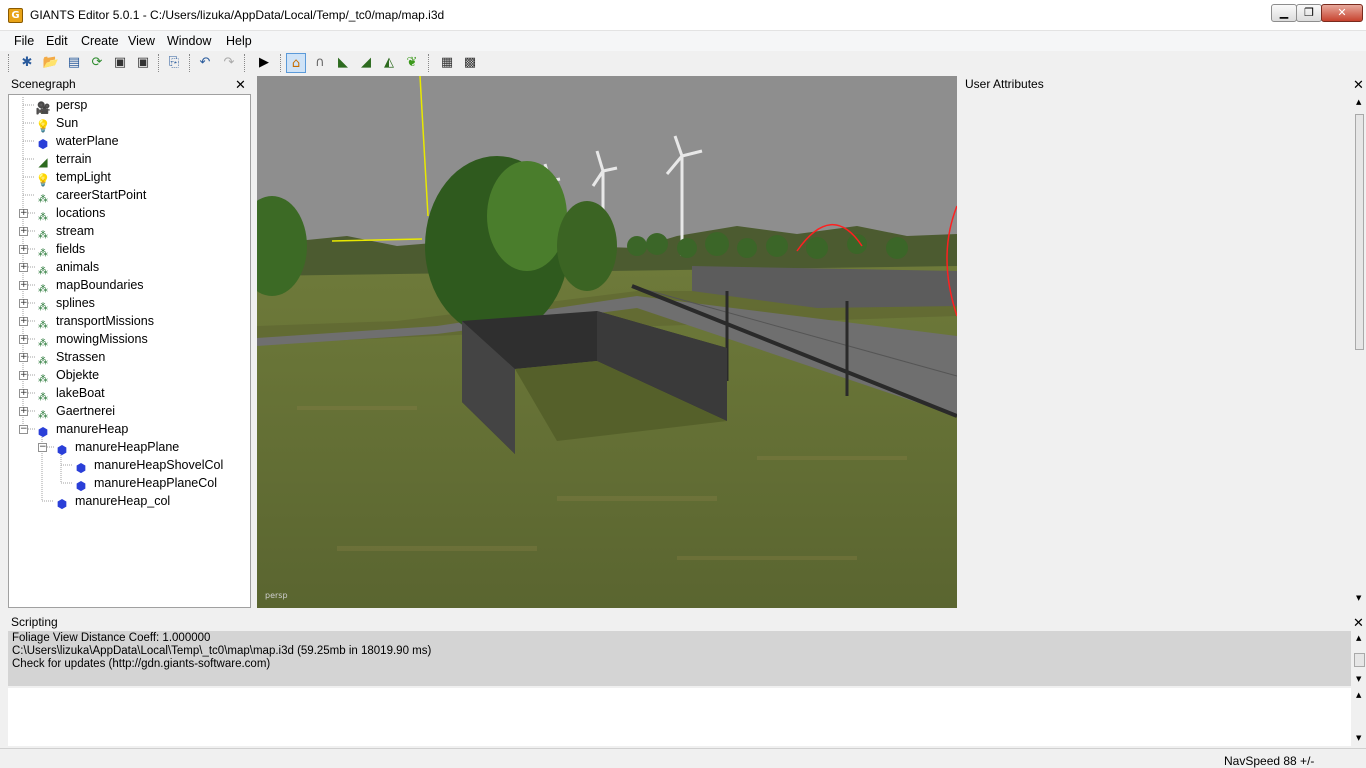  Describe the element at coordinates (240, 85) in the screenshot. I see `close-scenegraph-icon: ✕` at that location.